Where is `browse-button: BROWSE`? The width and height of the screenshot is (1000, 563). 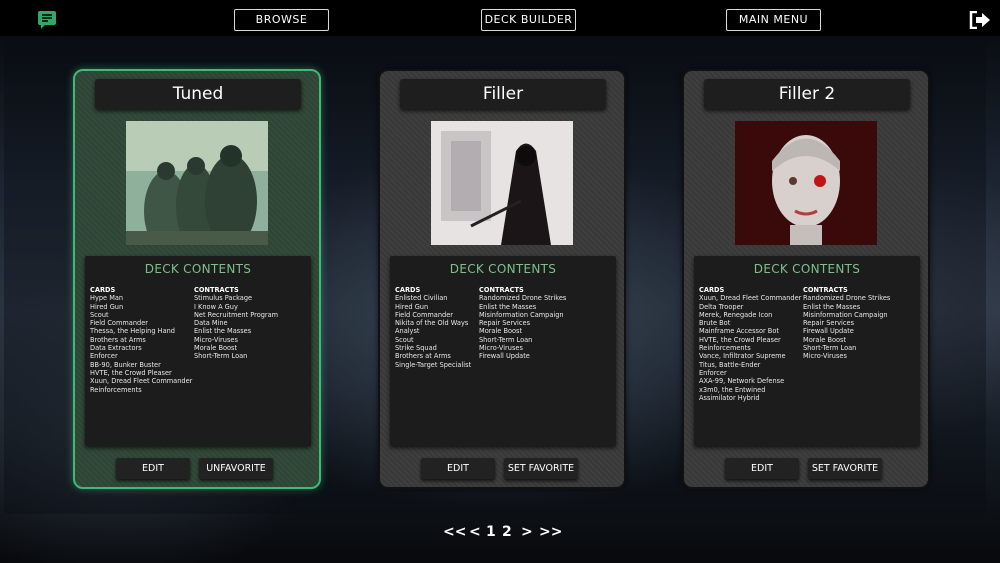 browse-button: BROWSE is located at coordinates (281, 20).